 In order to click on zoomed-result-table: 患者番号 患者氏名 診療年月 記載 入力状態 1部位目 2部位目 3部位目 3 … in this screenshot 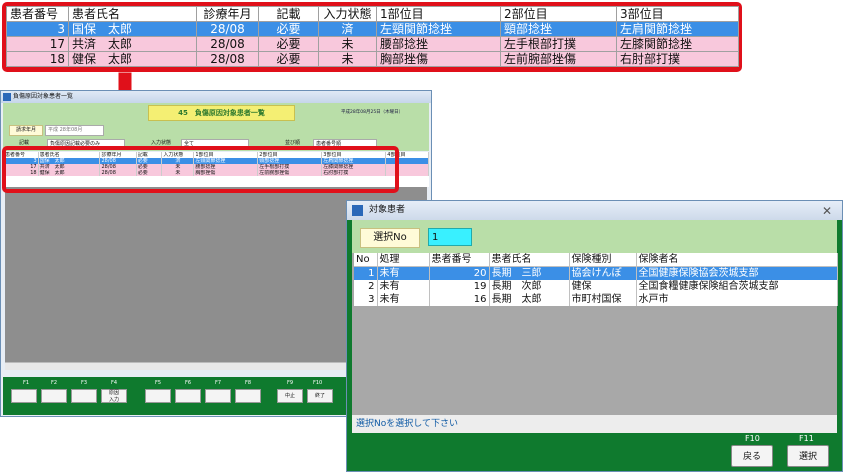, I will do `click(372, 37)`.